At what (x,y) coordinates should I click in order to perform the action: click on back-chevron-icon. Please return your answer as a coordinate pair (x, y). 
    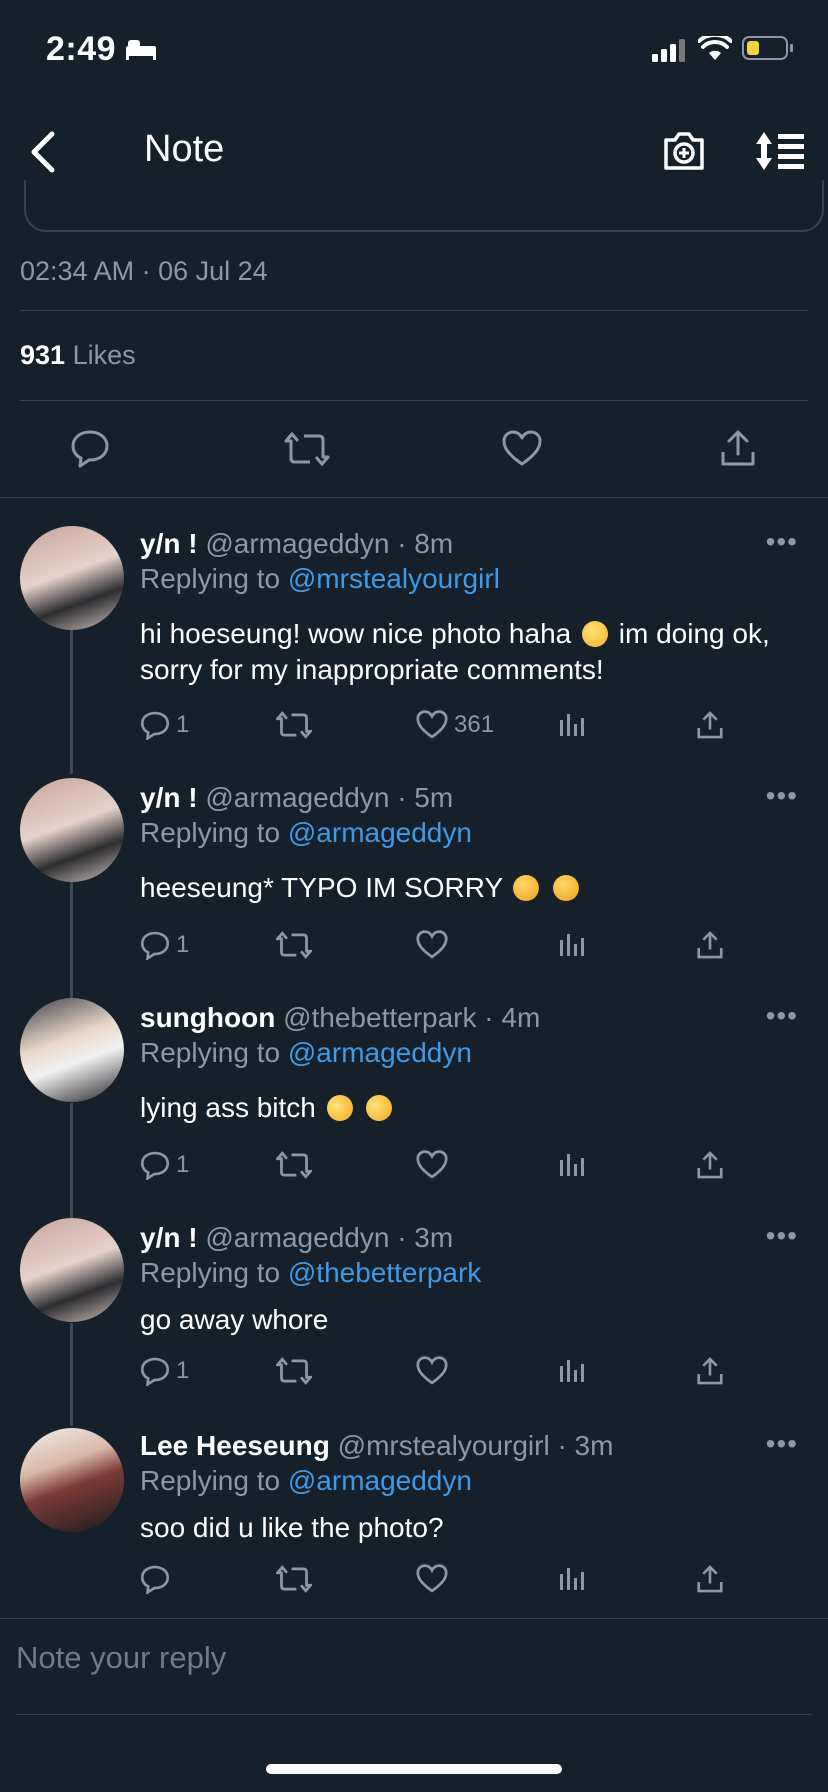
    Looking at the image, I should click on (44, 152).